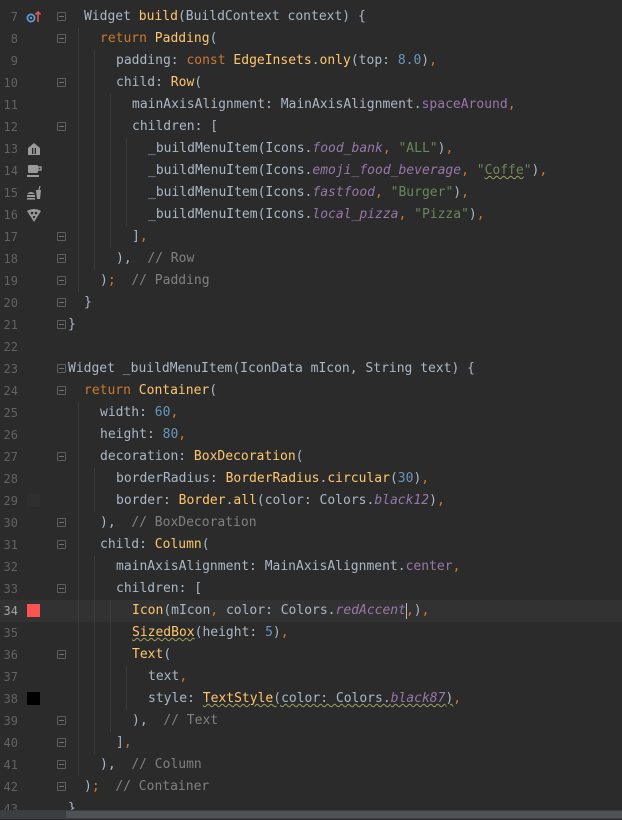 This screenshot has height=820, width=622. Describe the element at coordinates (311, 765) in the screenshot. I see `code-line: 41), // Column` at that location.